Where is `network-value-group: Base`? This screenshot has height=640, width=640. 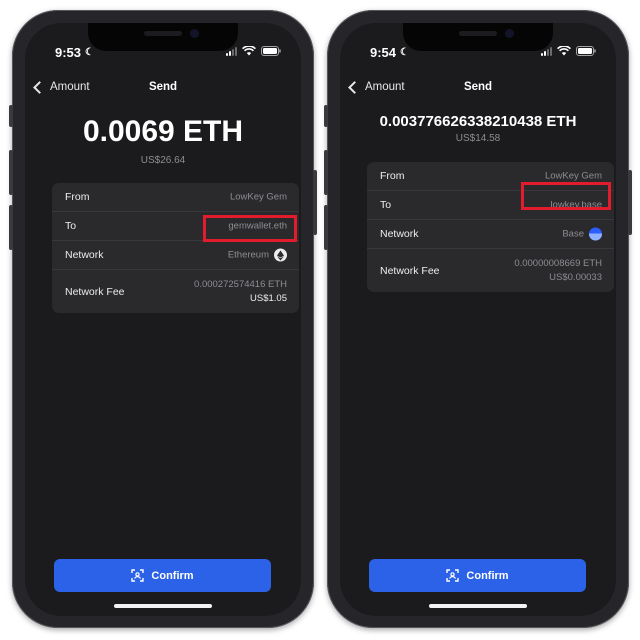 network-value-group: Base is located at coordinates (582, 234).